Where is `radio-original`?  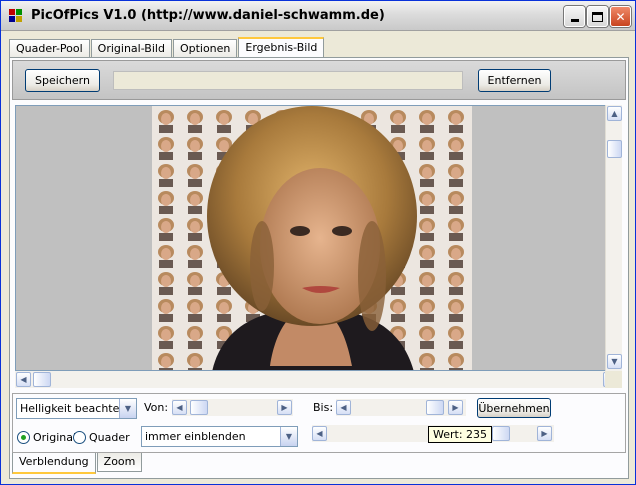
radio-original is located at coordinates (23, 437).